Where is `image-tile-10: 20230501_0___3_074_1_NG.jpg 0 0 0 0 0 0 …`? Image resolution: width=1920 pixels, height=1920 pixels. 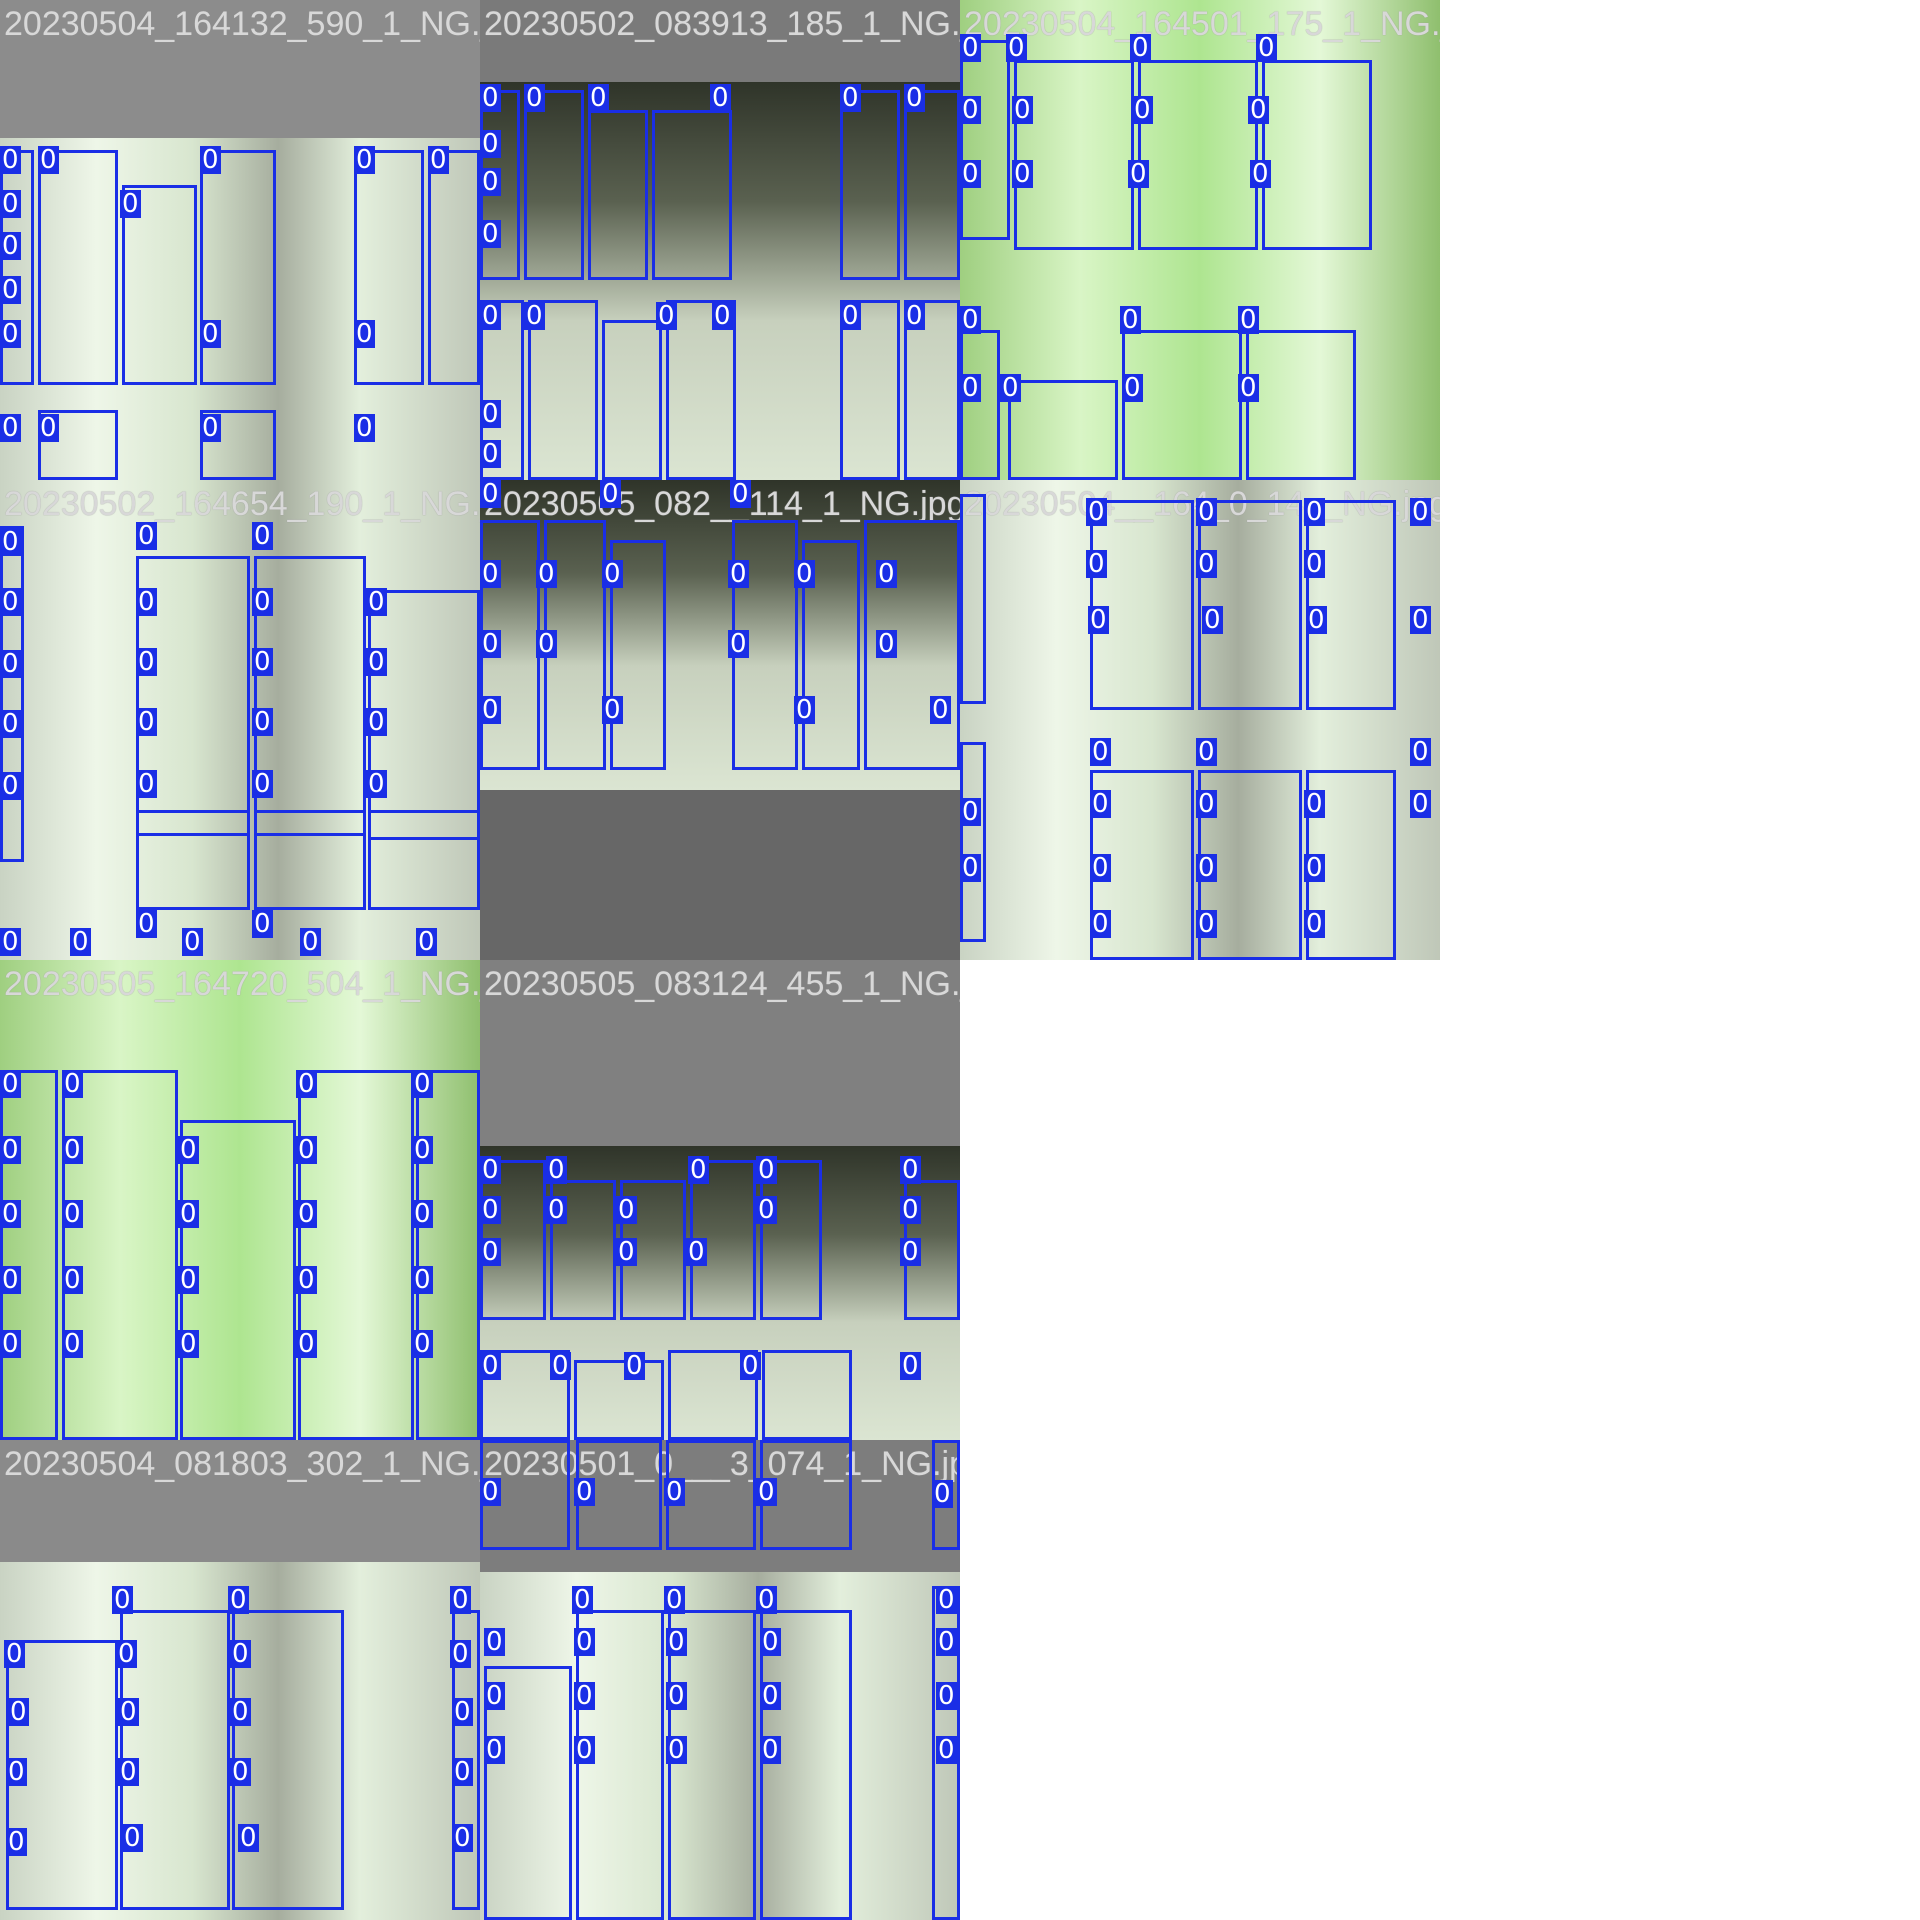 image-tile-10: 20230501_0___3_074_1_NG.jpg 0 0 0 0 0 0 … is located at coordinates (720, 1680).